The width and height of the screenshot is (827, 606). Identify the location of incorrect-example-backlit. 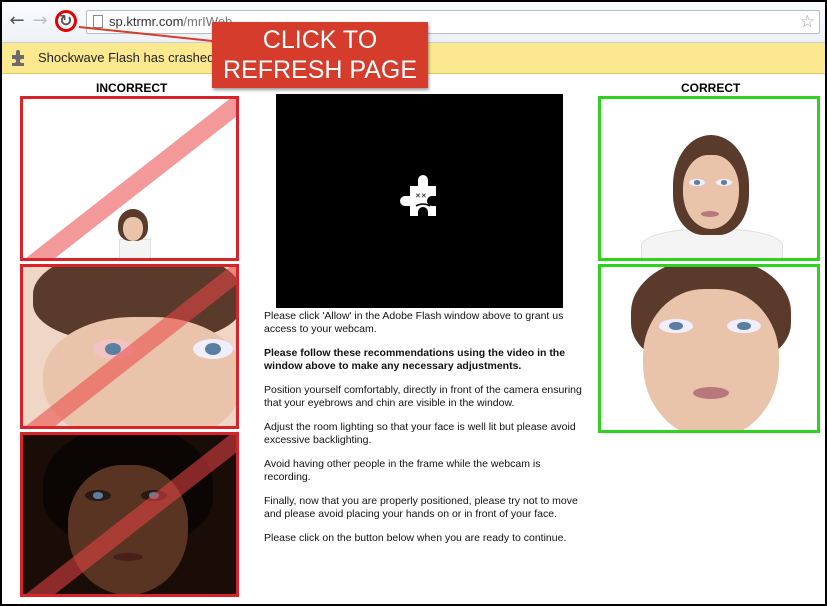
(129, 514).